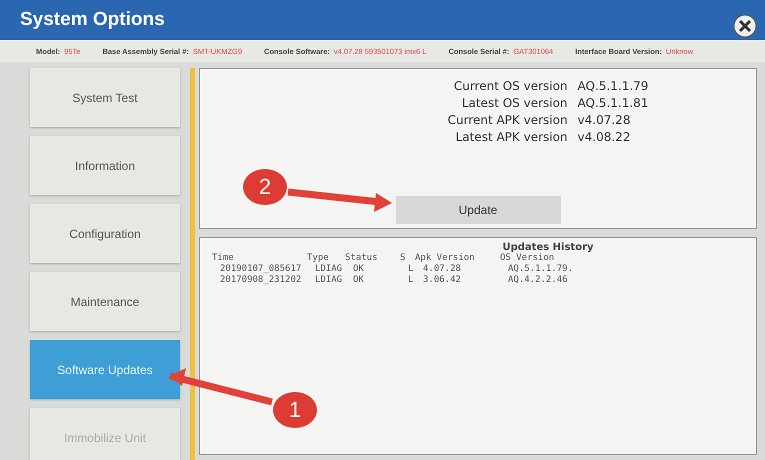  What do you see at coordinates (318, 258) in the screenshot?
I see `column-header: Type` at bounding box center [318, 258].